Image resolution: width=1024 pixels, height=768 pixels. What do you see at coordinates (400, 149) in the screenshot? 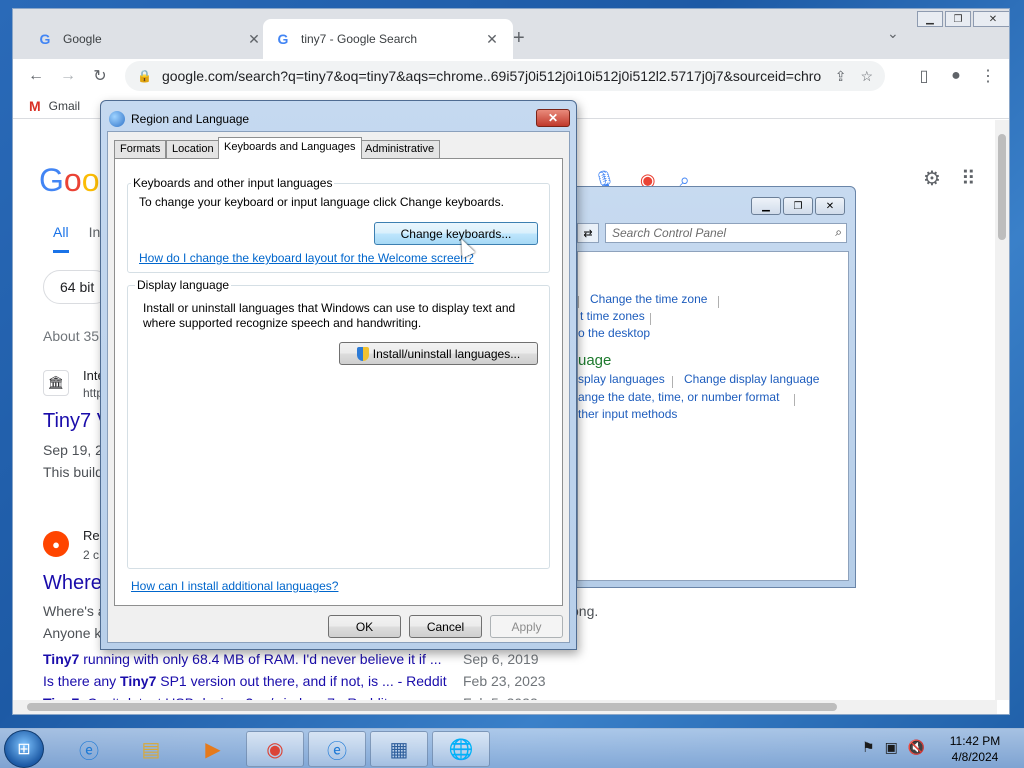
I see `tab-administrative: Administrative` at bounding box center [400, 149].